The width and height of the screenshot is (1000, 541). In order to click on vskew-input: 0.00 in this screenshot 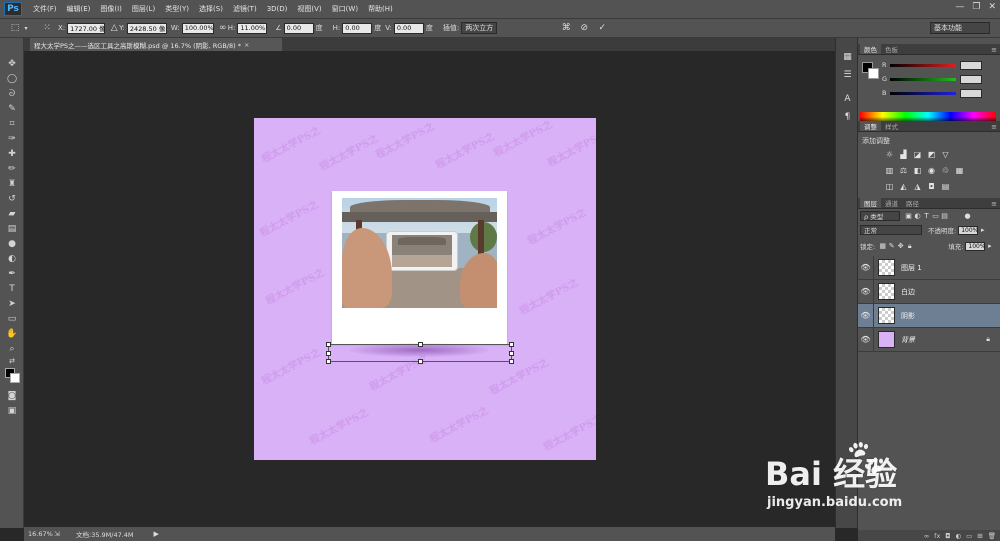, I will do `click(408, 28)`.